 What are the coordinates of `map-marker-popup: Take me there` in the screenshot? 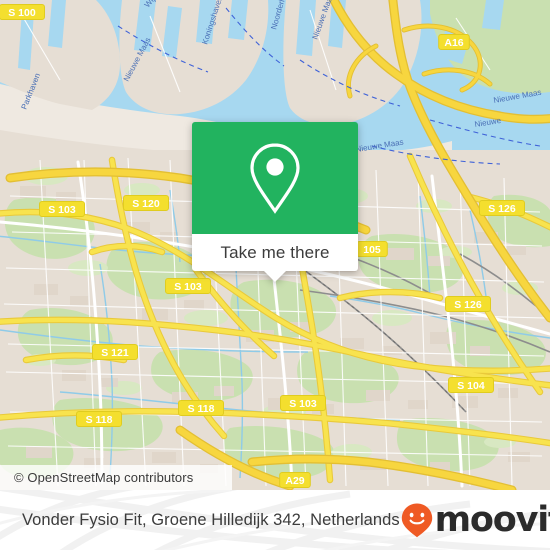 It's located at (275, 202).